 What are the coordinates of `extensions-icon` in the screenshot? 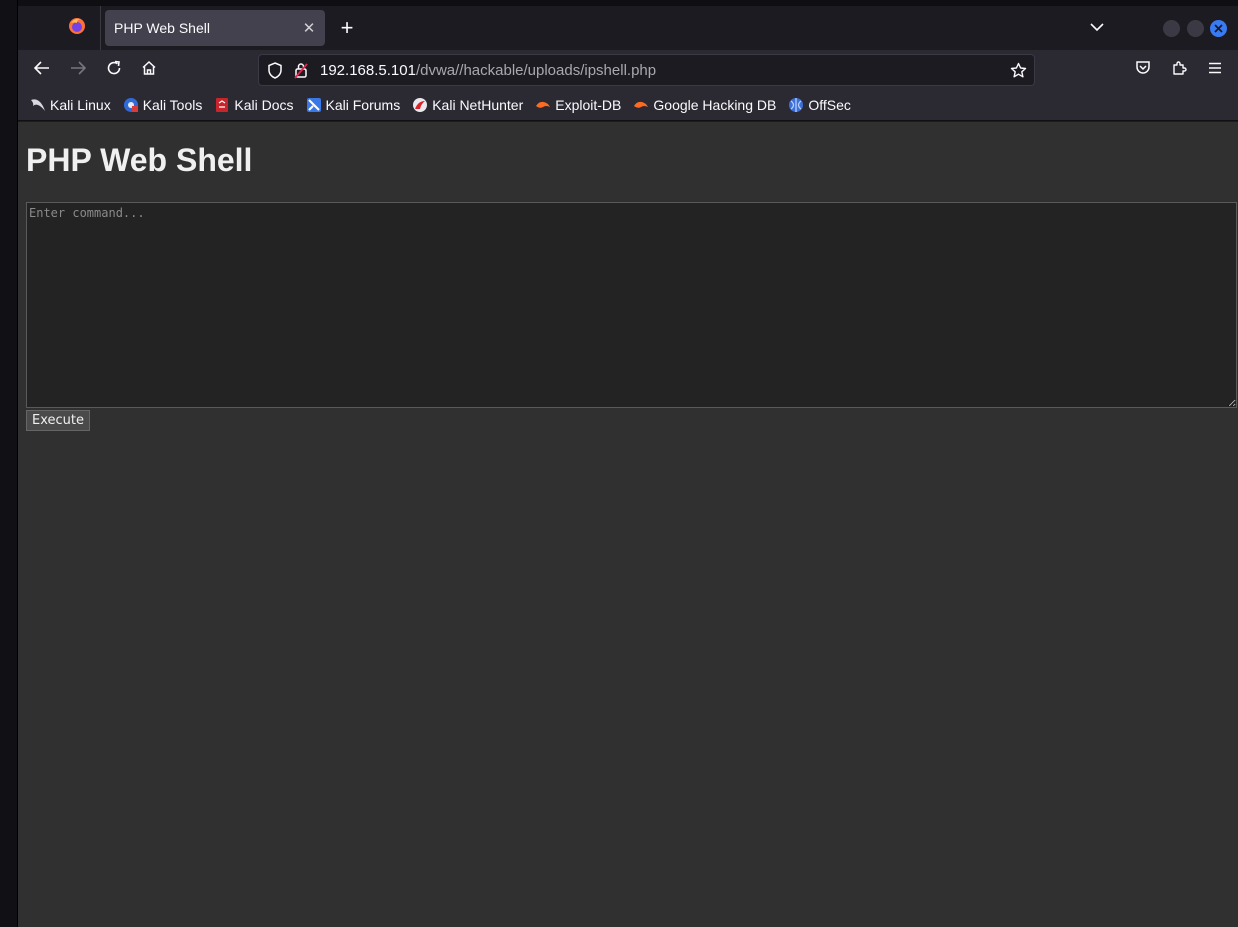 It's located at (1179, 70).